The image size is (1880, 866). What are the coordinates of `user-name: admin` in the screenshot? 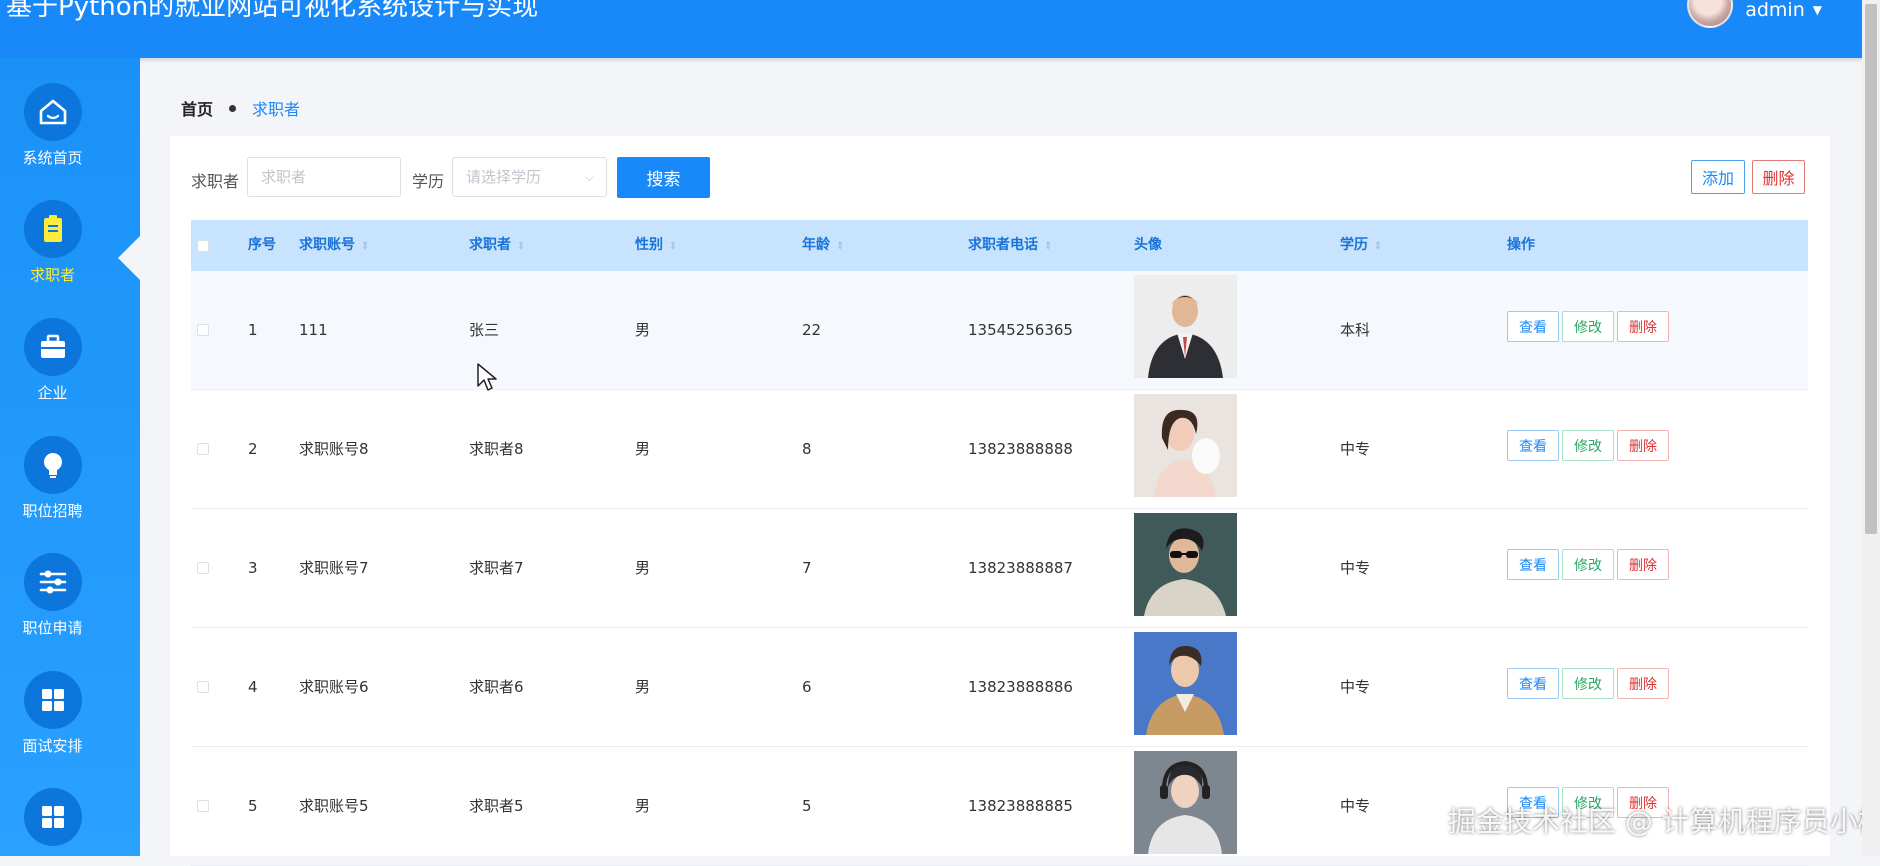 It's located at (1775, 10).